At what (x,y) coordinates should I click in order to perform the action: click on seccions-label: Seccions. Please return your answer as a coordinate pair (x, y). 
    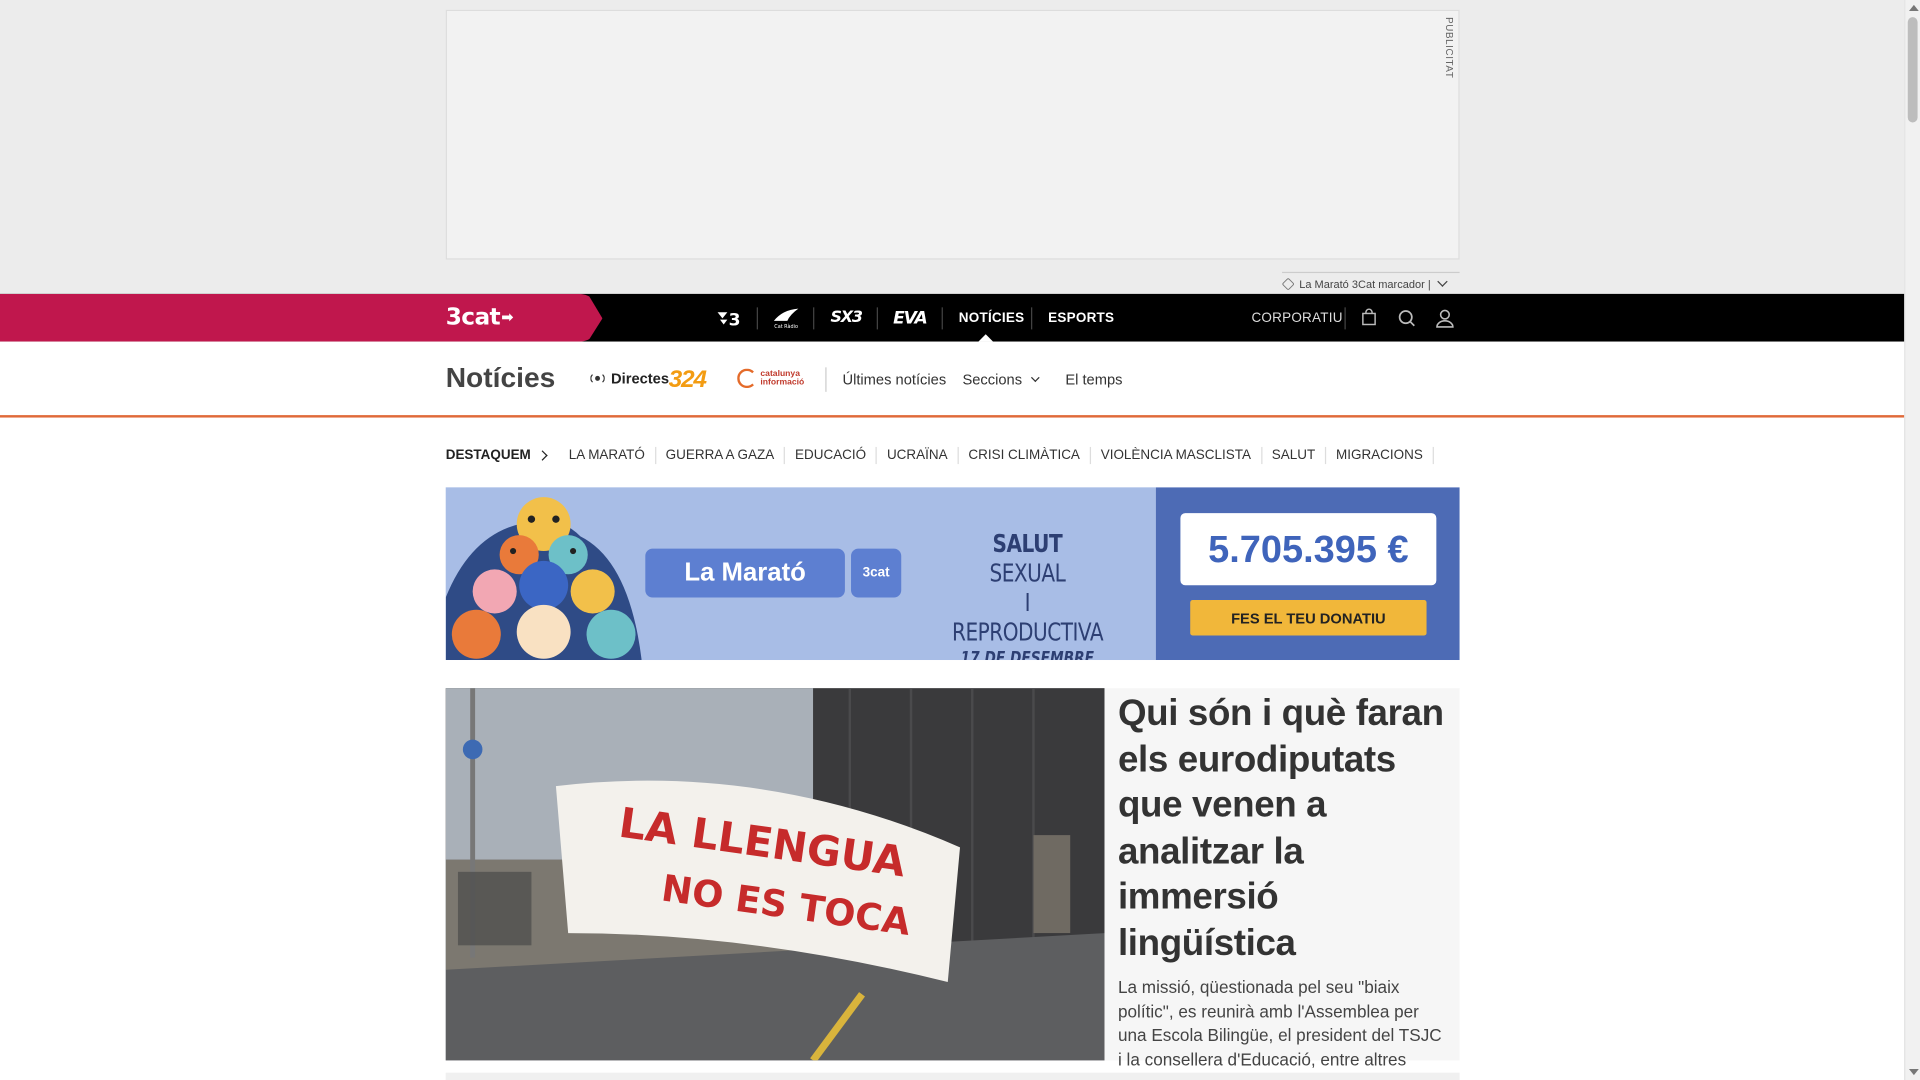
    Looking at the image, I should click on (992, 380).